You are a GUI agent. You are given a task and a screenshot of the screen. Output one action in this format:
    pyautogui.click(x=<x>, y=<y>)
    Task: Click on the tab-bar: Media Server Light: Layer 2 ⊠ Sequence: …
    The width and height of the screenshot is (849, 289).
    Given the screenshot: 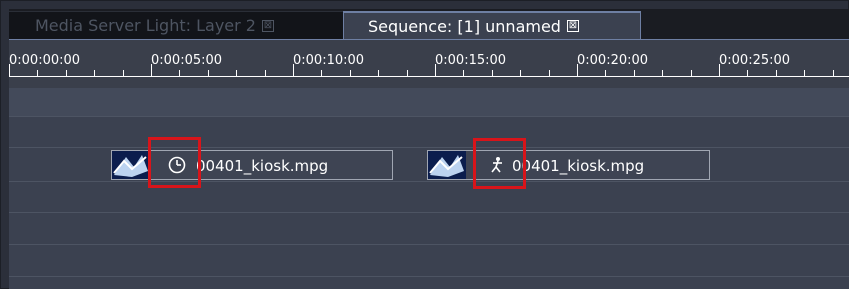 What is the action you would take?
    pyautogui.click(x=429, y=24)
    